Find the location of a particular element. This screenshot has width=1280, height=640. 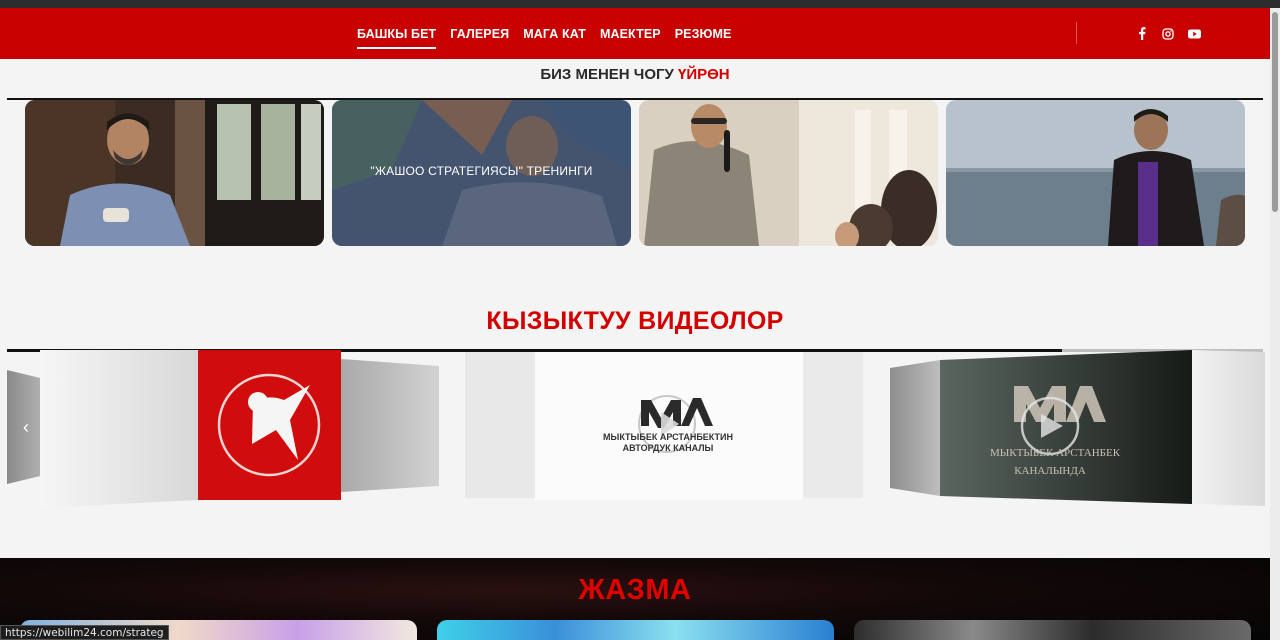

video-logo-line2: АВТОРДУК КАНАЛЫ is located at coordinates (668, 448).